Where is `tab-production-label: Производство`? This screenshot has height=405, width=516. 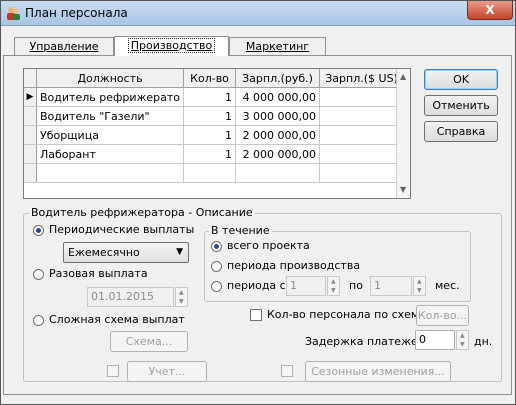
tab-production-label: Производство is located at coordinates (171, 45).